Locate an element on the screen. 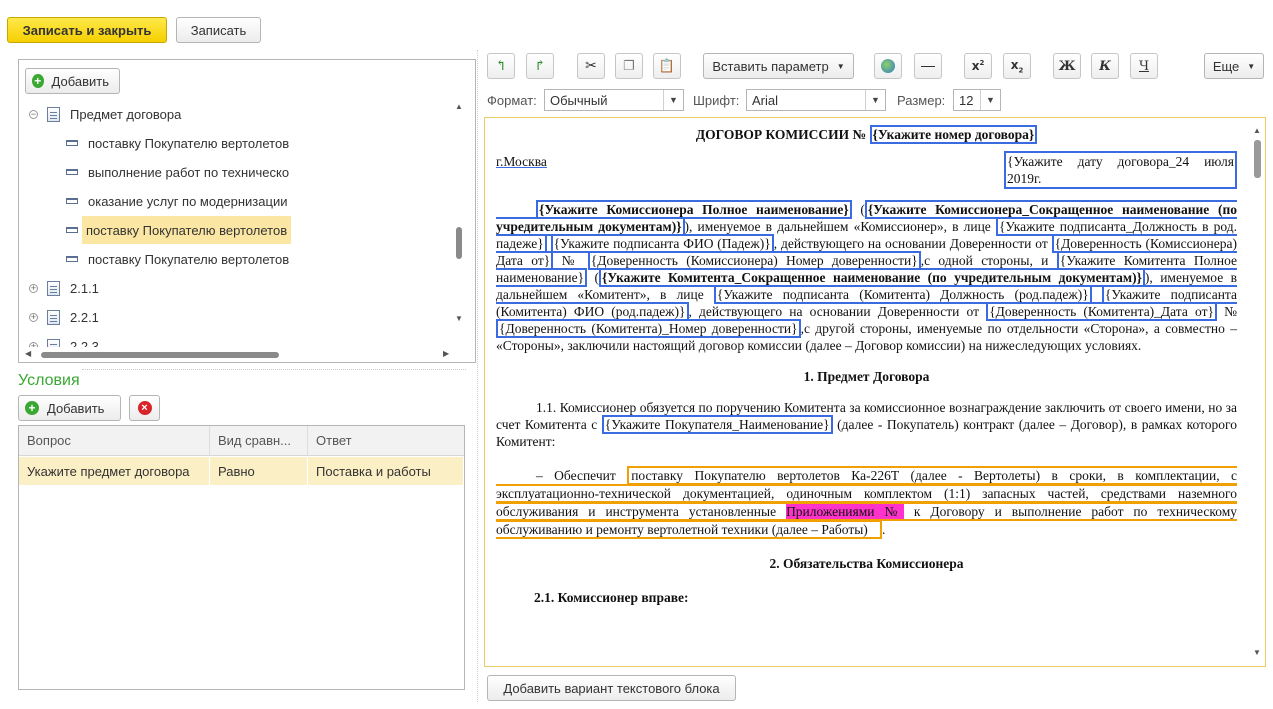  tree-item: выполнение работ по техническо is located at coordinates (177, 172).